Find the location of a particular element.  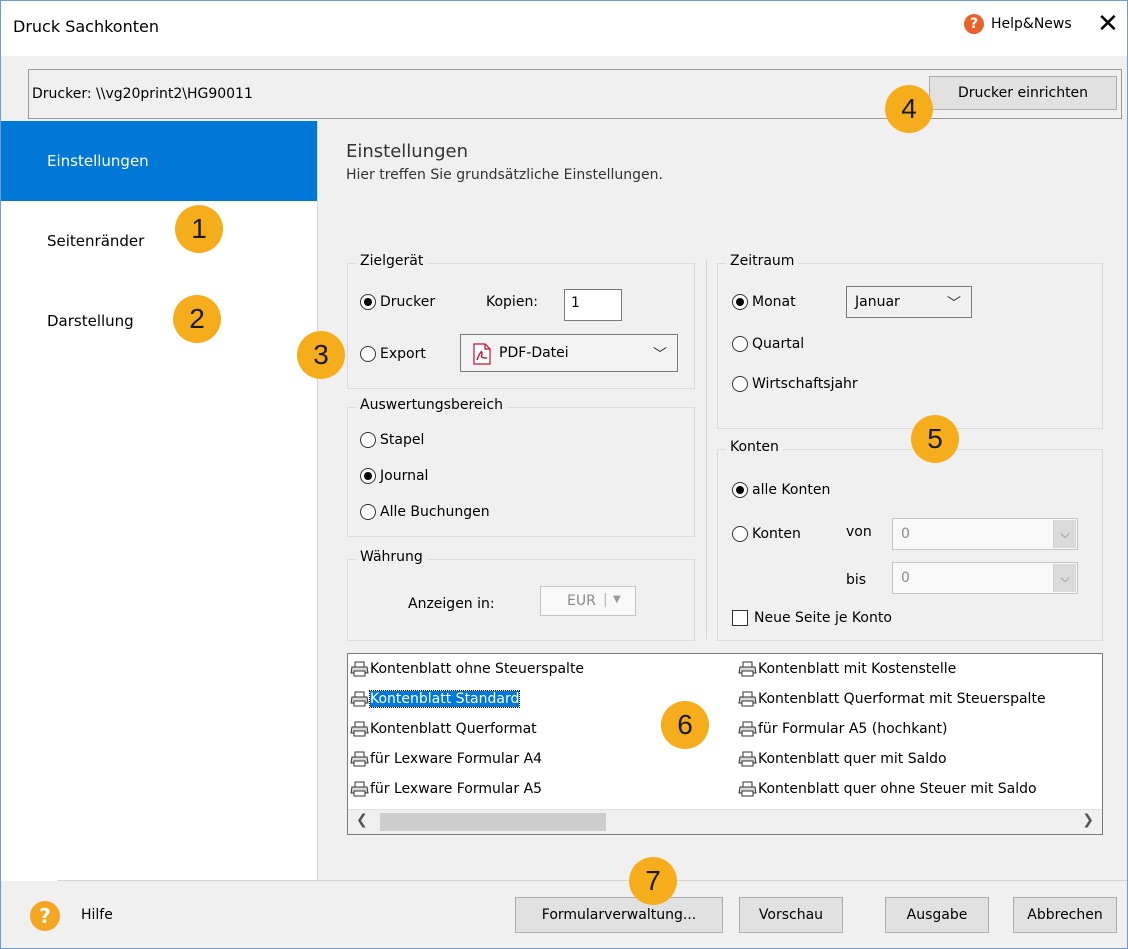

stapel-label: Stapel is located at coordinates (402, 440).